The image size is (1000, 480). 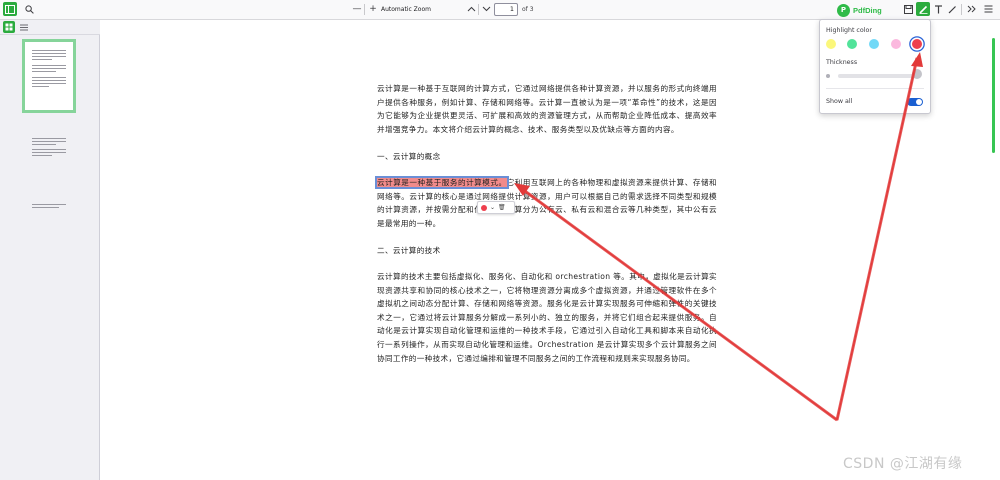 I want to click on brand: P PdfDing, so click(x=859, y=10).